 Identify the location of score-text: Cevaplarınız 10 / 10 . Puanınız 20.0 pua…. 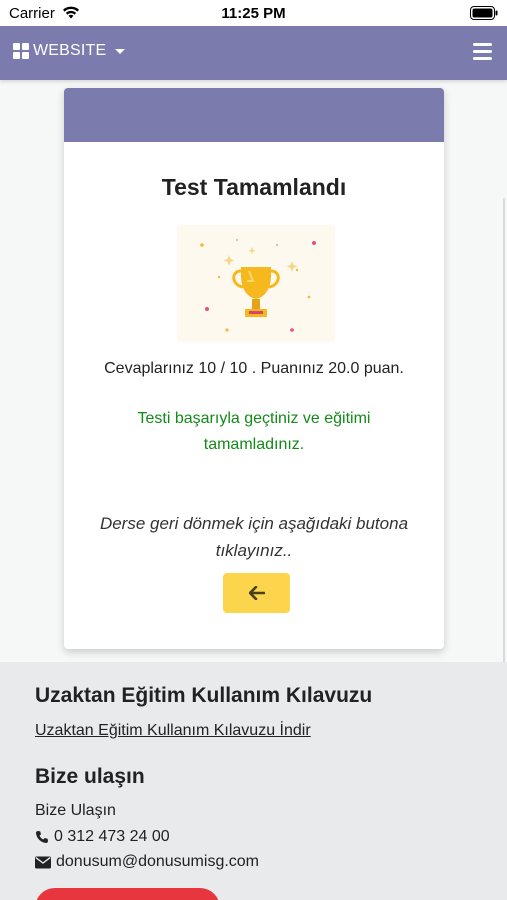
(254, 368).